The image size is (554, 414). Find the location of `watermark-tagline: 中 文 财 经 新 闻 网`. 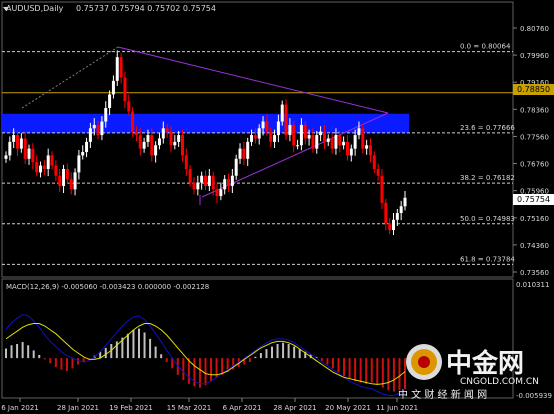

watermark-tagline: 中 文 财 经 新 闻 网 is located at coordinates (442, 394).